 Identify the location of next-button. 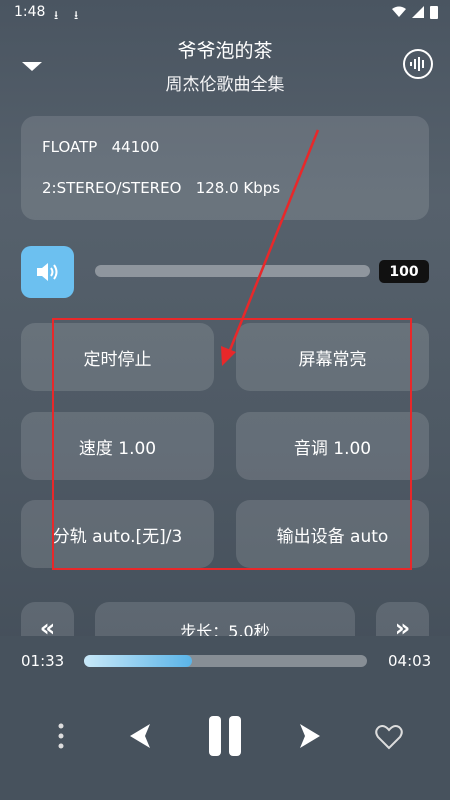
(310, 738).